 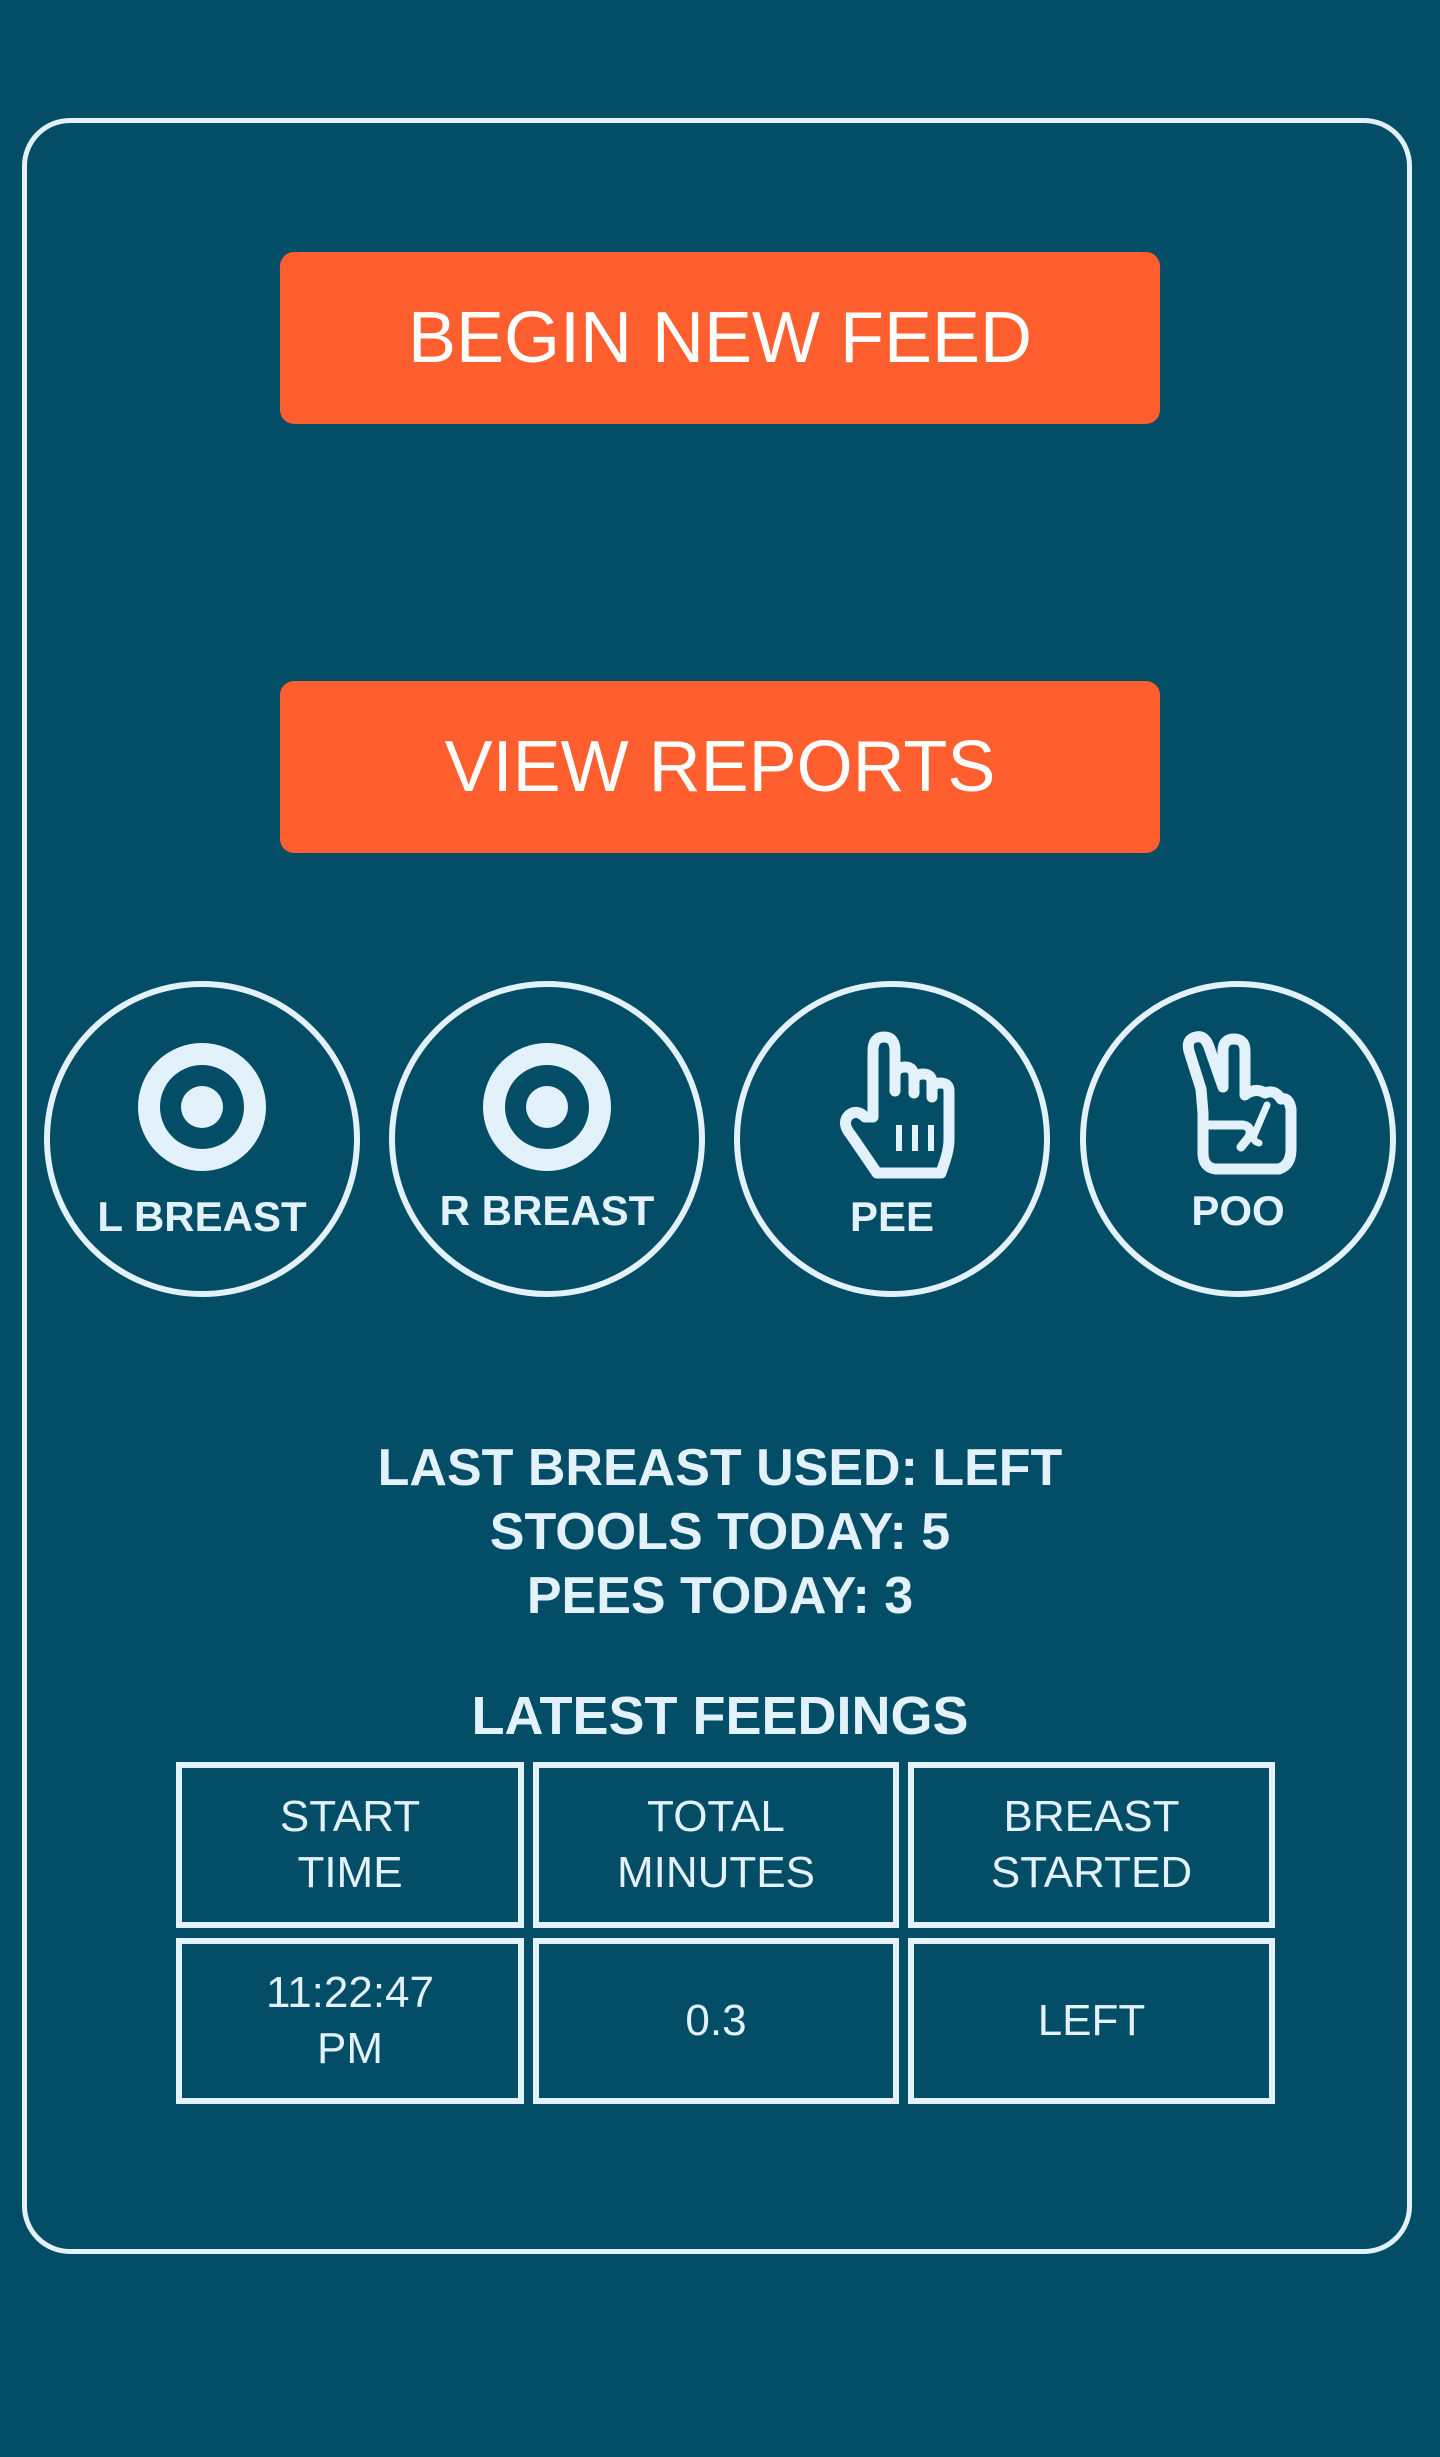 What do you see at coordinates (1091, 2021) in the screenshot?
I see `cell-breast-started: LEFT` at bounding box center [1091, 2021].